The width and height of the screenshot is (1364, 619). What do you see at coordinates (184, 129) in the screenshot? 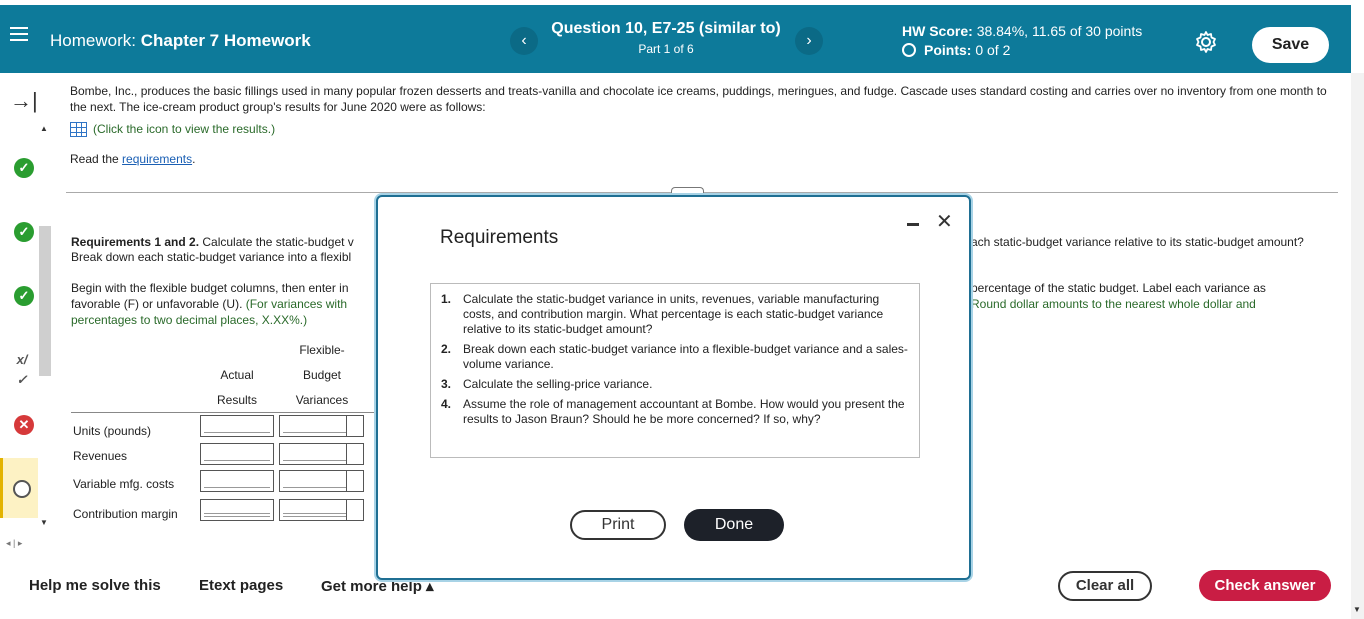
I see `view-results-text: (Click the icon to view the results.)` at bounding box center [184, 129].